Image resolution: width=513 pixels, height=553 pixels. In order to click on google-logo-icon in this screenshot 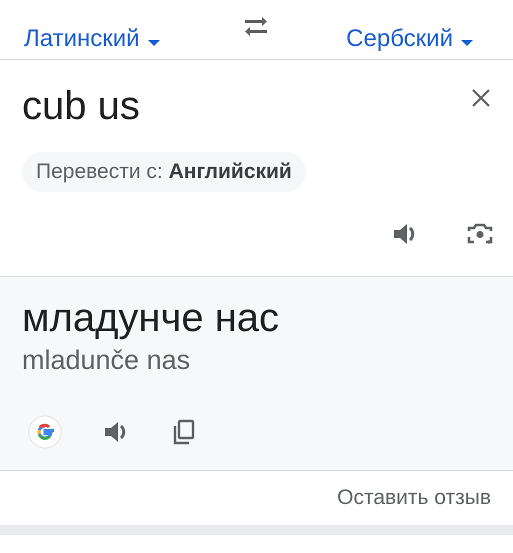, I will do `click(45, 432)`.